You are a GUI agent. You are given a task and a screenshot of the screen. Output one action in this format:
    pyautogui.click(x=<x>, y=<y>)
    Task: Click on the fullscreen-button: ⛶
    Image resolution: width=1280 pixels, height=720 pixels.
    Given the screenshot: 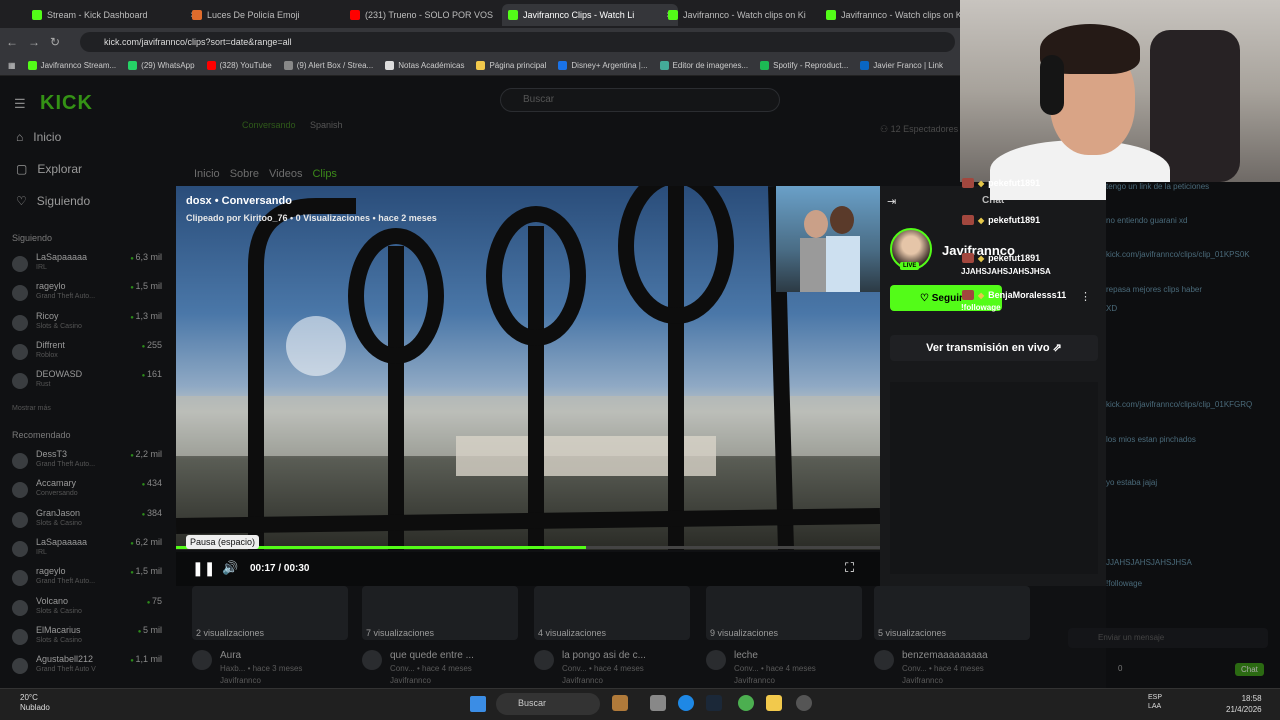 What is the action you would take?
    pyautogui.click(x=849, y=568)
    